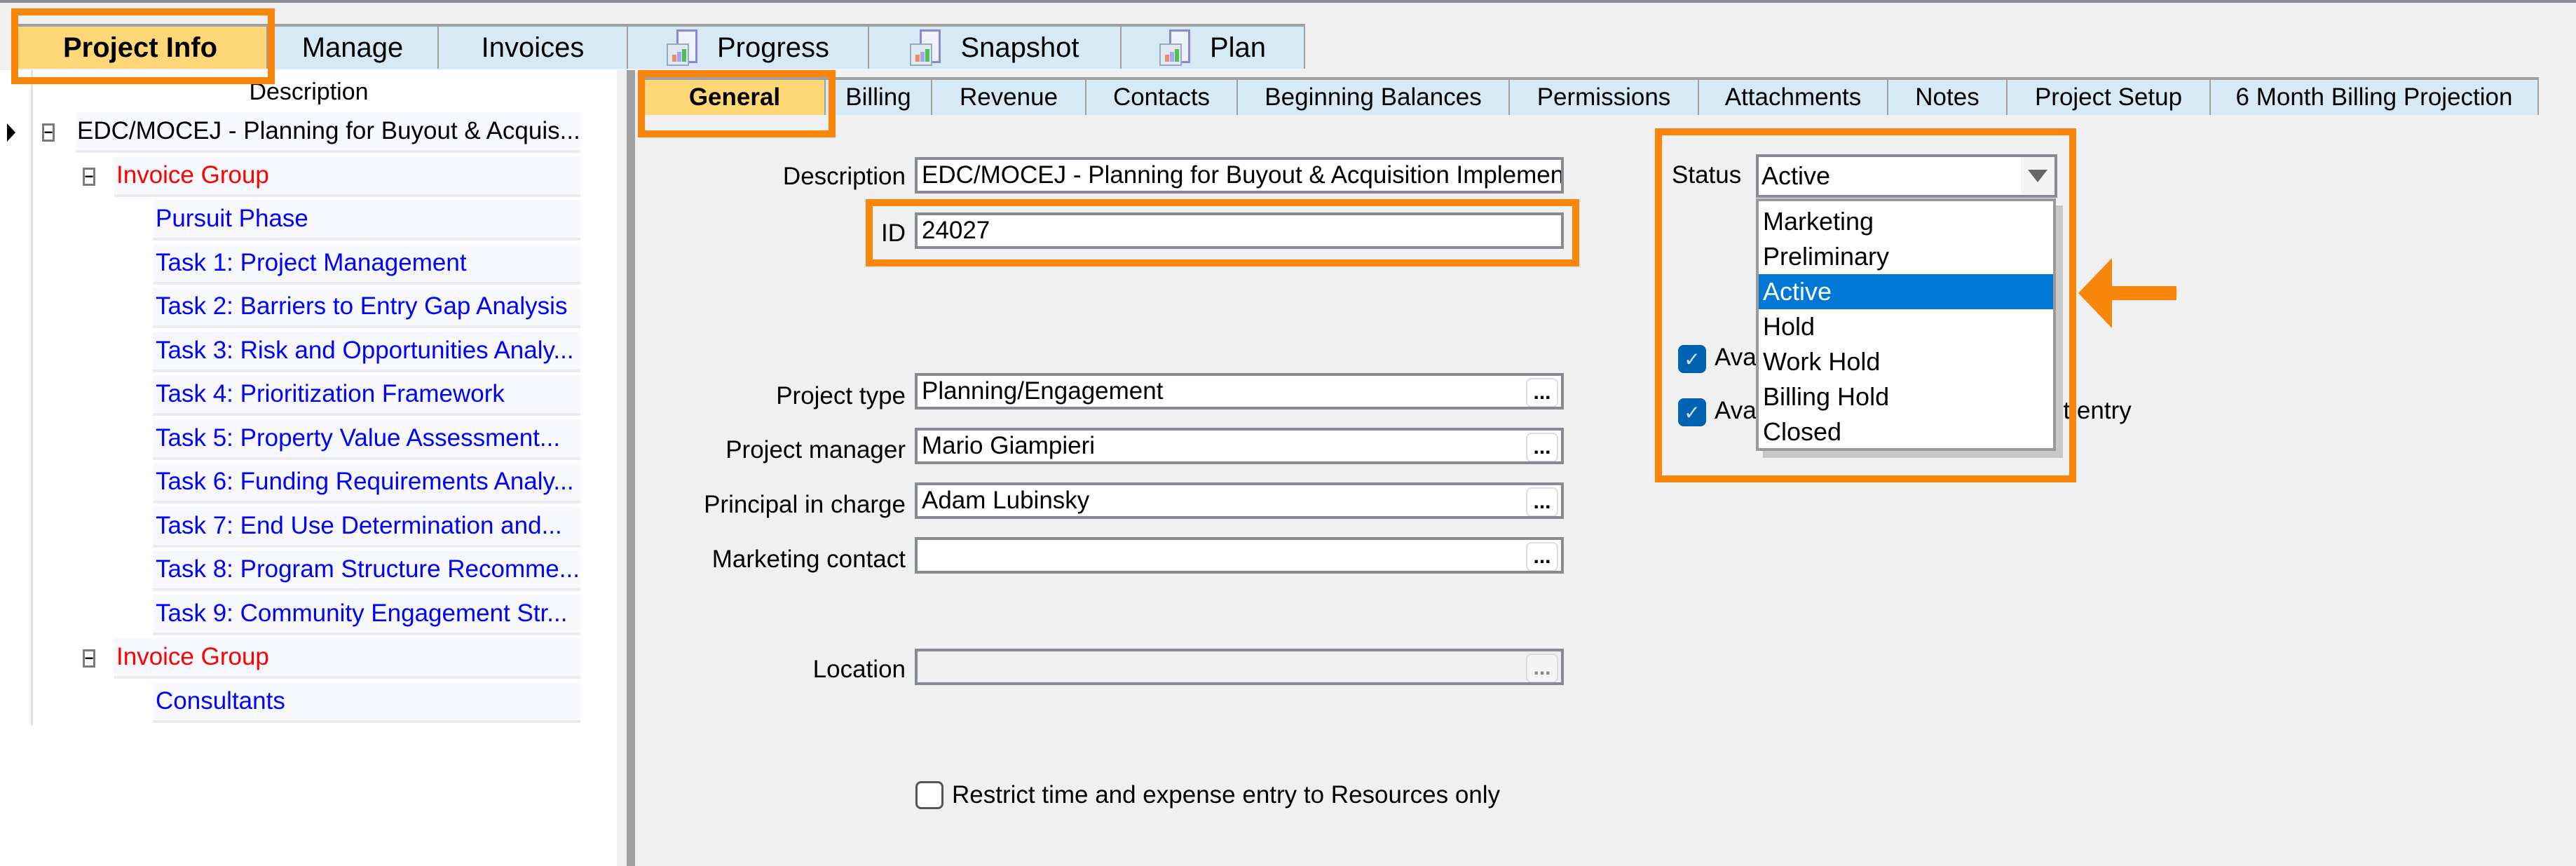  Describe the element at coordinates (1239, 231) in the screenshot. I see `id-input: 24027` at that location.